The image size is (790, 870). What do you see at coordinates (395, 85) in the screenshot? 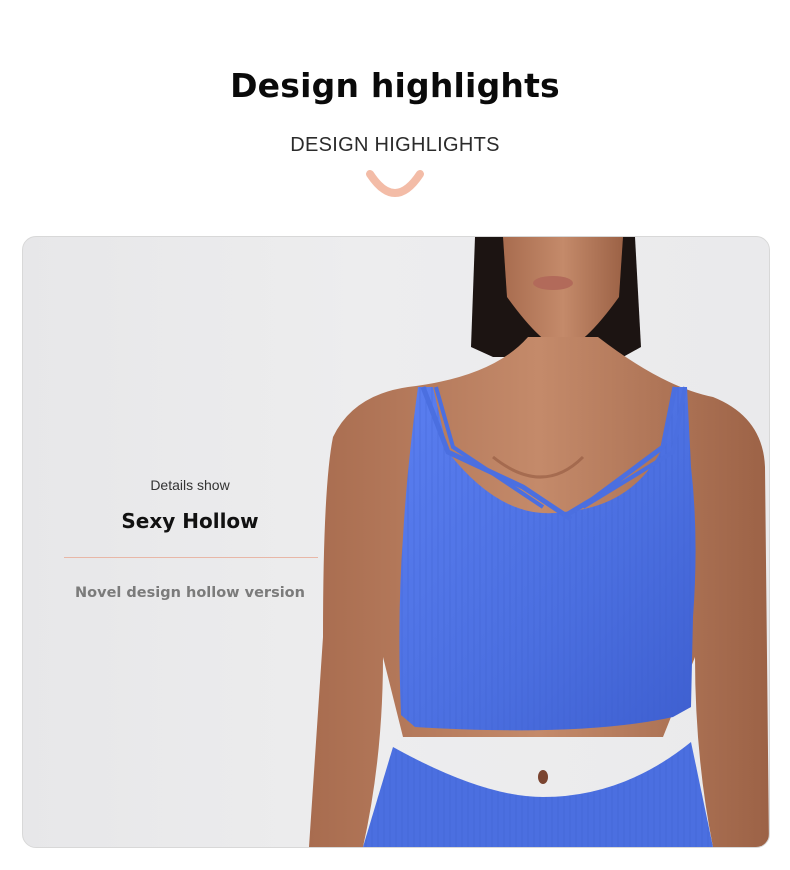
I see `page-title: Design highlights` at bounding box center [395, 85].